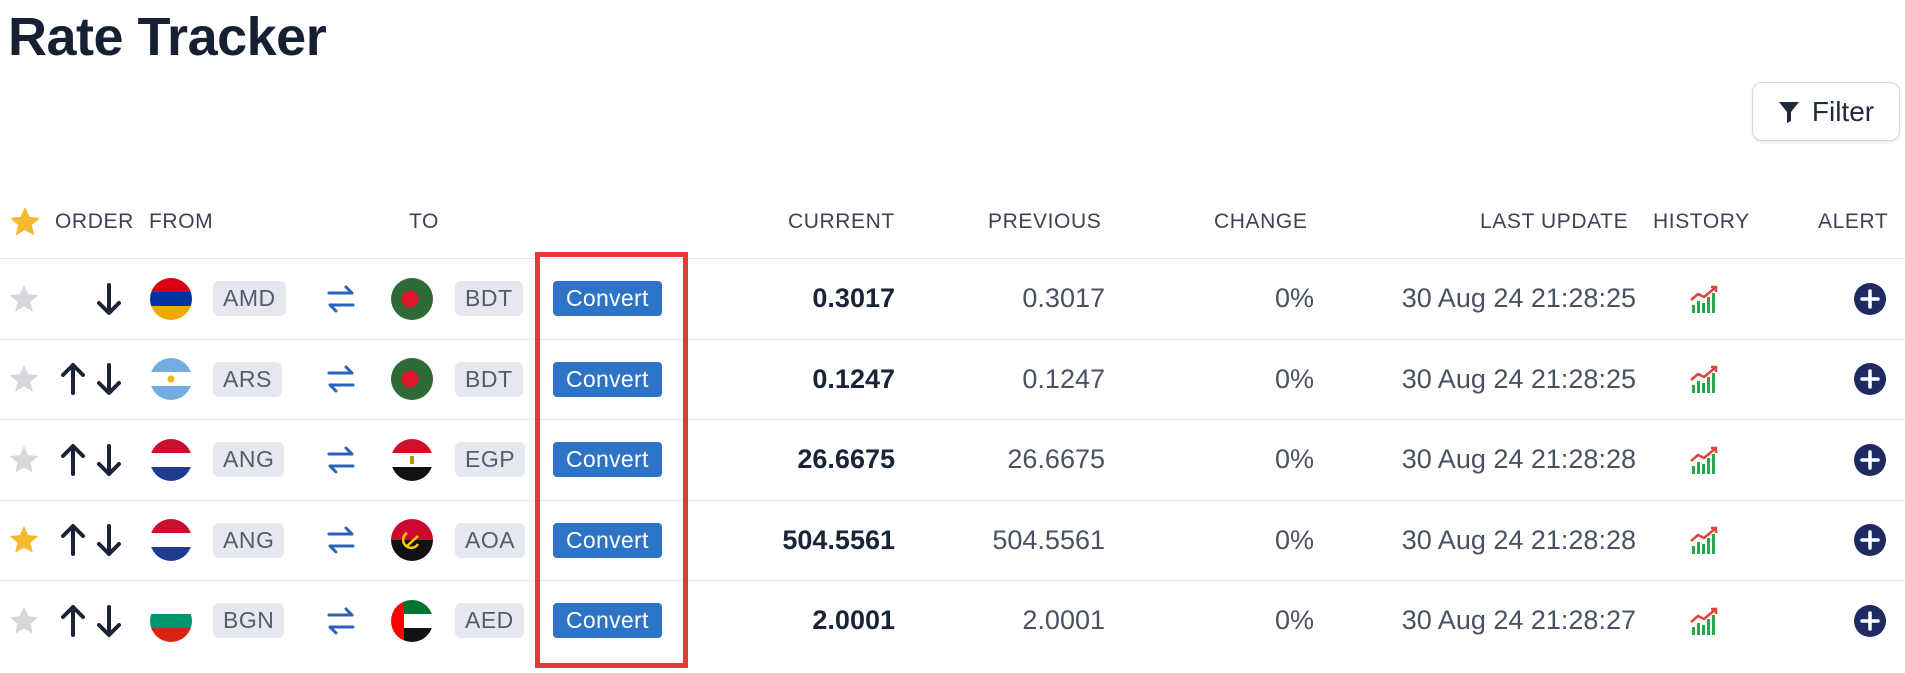 The width and height of the screenshot is (1905, 673). Describe the element at coordinates (1056, 459) in the screenshot. I see `previous-rate: 26.6675` at that location.